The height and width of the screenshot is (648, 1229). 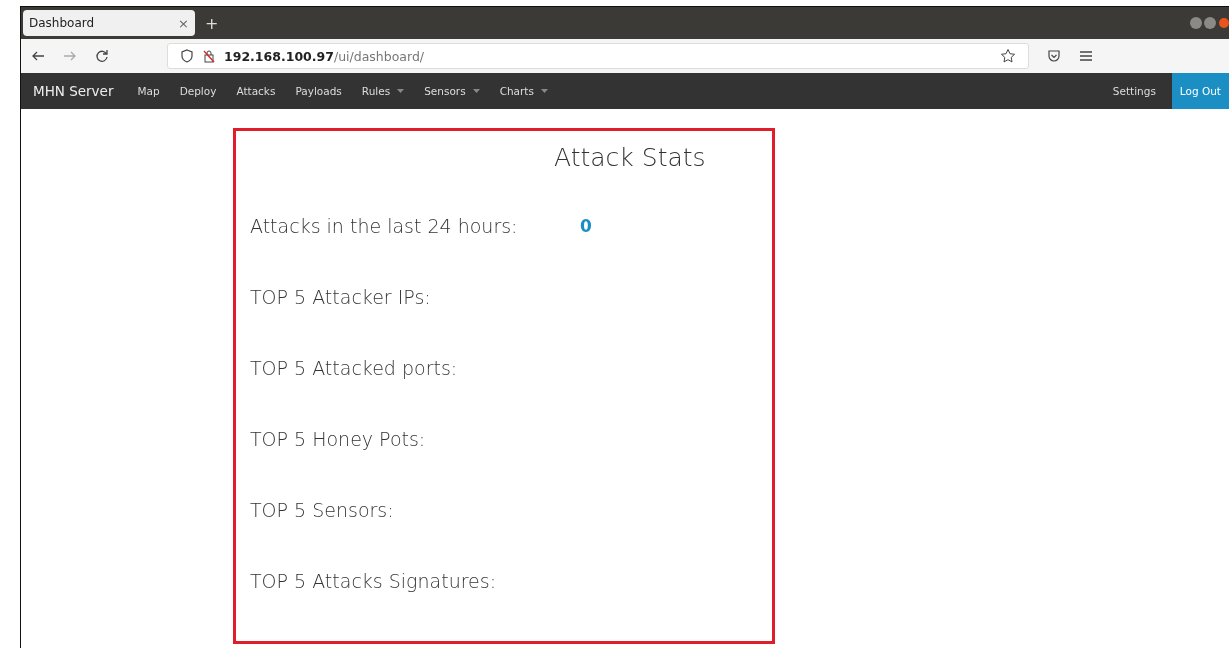 I want to click on nav-link: Settings, so click(x=1134, y=91).